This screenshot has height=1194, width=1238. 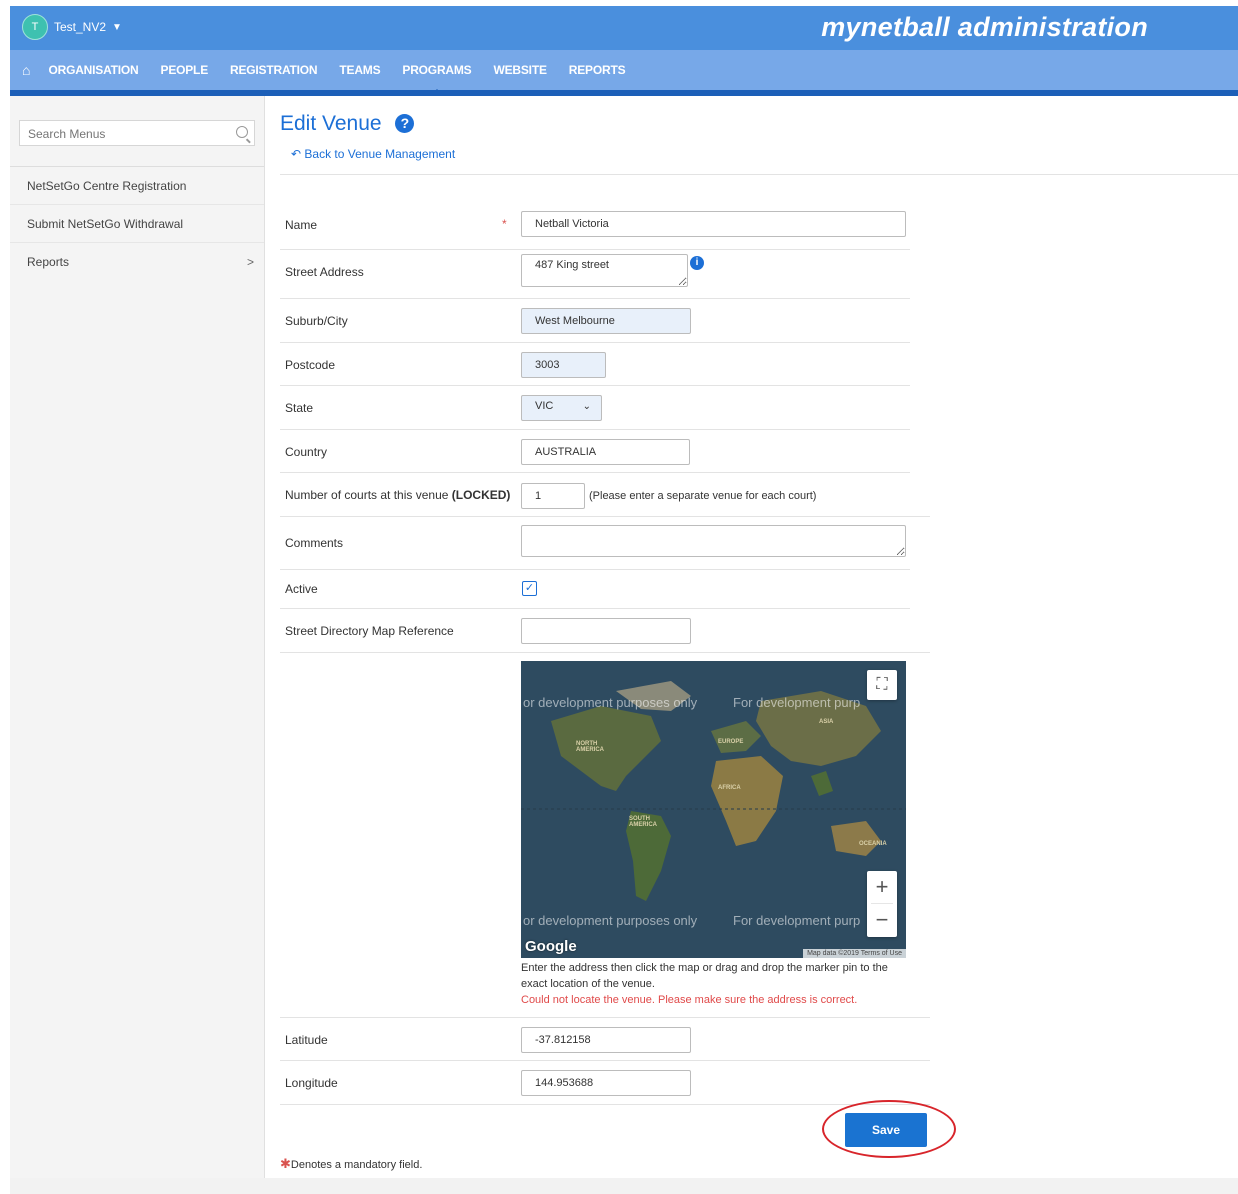 I want to click on courts-field, so click(x=553, y=496).